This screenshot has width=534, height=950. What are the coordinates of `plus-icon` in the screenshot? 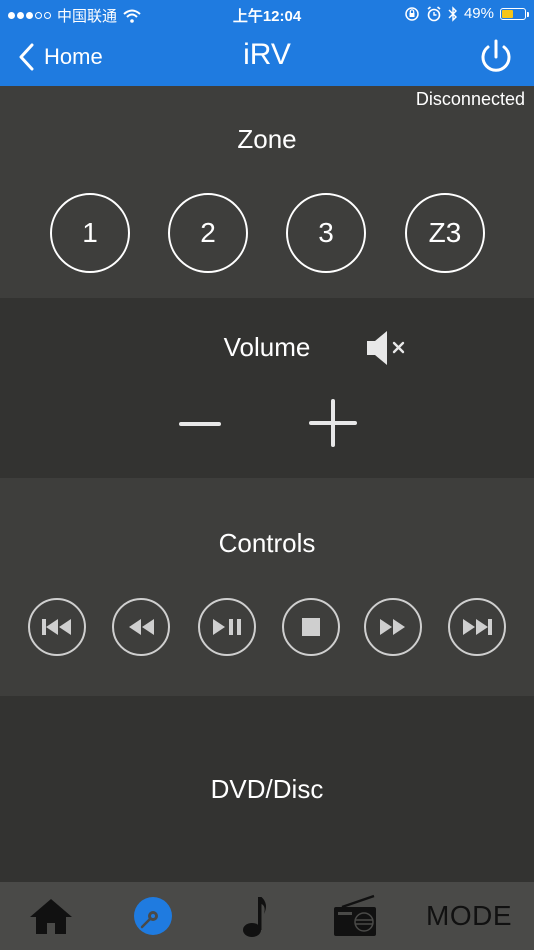 It's located at (333, 423).